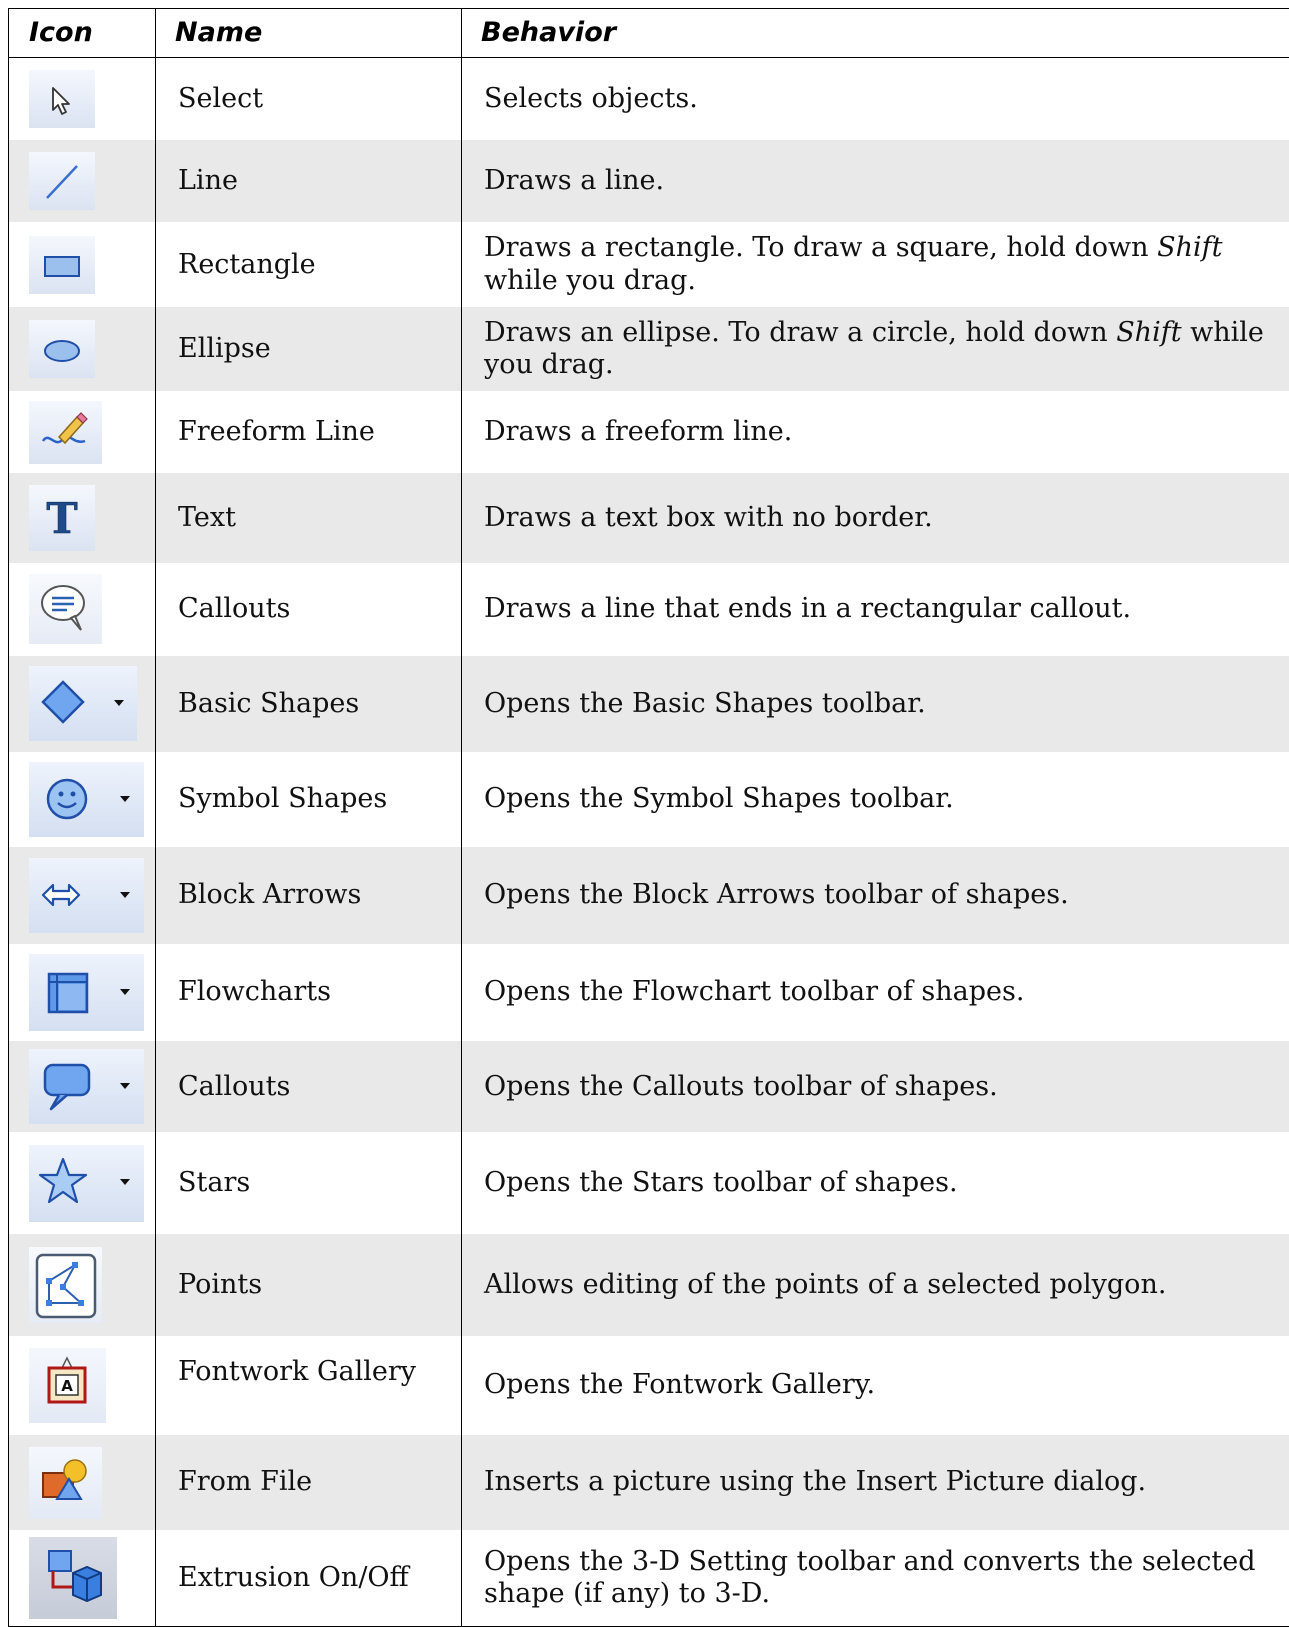 This screenshot has width=1289, height=1627. What do you see at coordinates (875, 181) in the screenshot?
I see `row-behavior: Draws a line.` at bounding box center [875, 181].